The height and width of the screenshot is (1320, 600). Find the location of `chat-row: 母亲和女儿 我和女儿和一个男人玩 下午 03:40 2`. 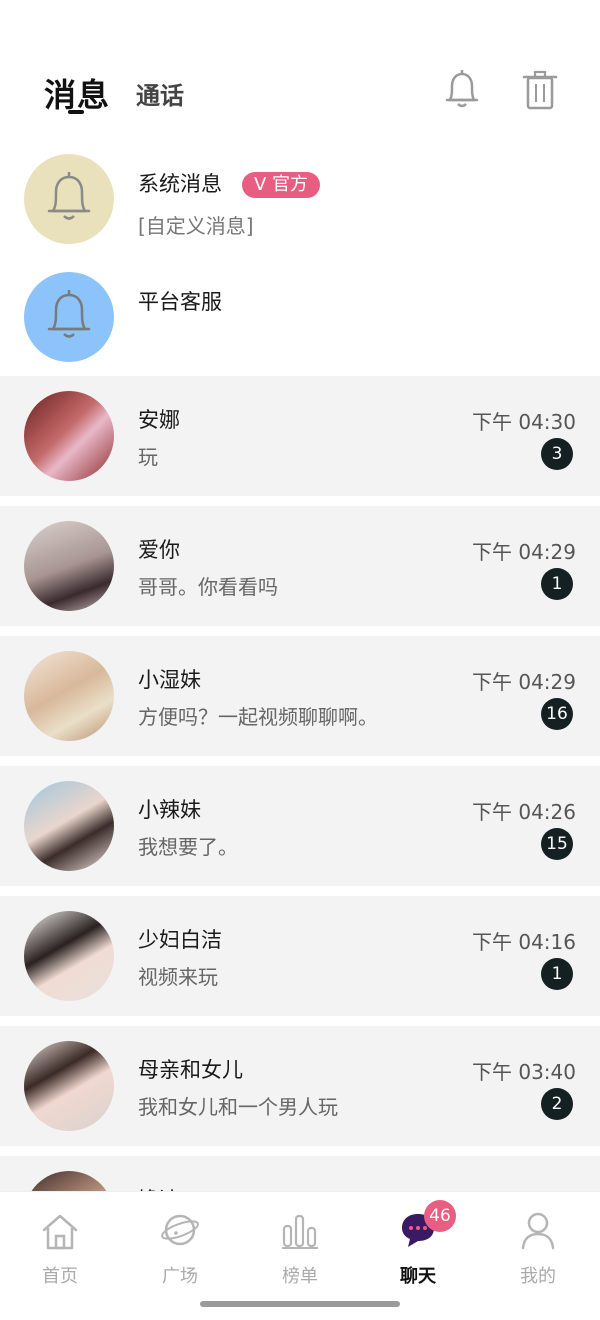

chat-row: 母亲和女儿 我和女儿和一个男人玩 下午 03:40 2 is located at coordinates (300, 1086).